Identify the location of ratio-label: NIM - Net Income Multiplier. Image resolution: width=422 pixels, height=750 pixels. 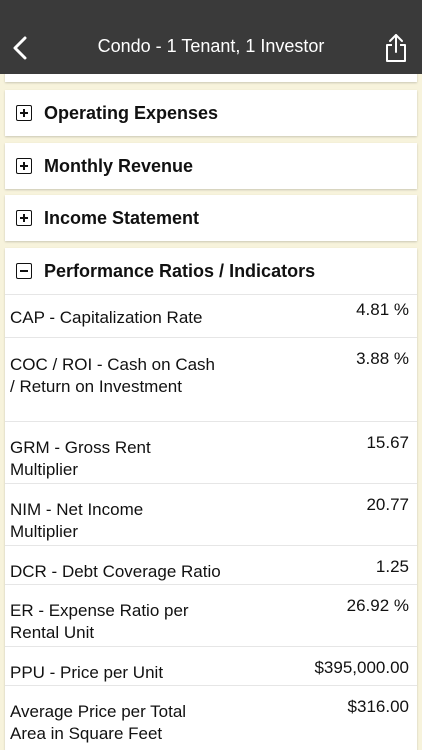
(77, 520).